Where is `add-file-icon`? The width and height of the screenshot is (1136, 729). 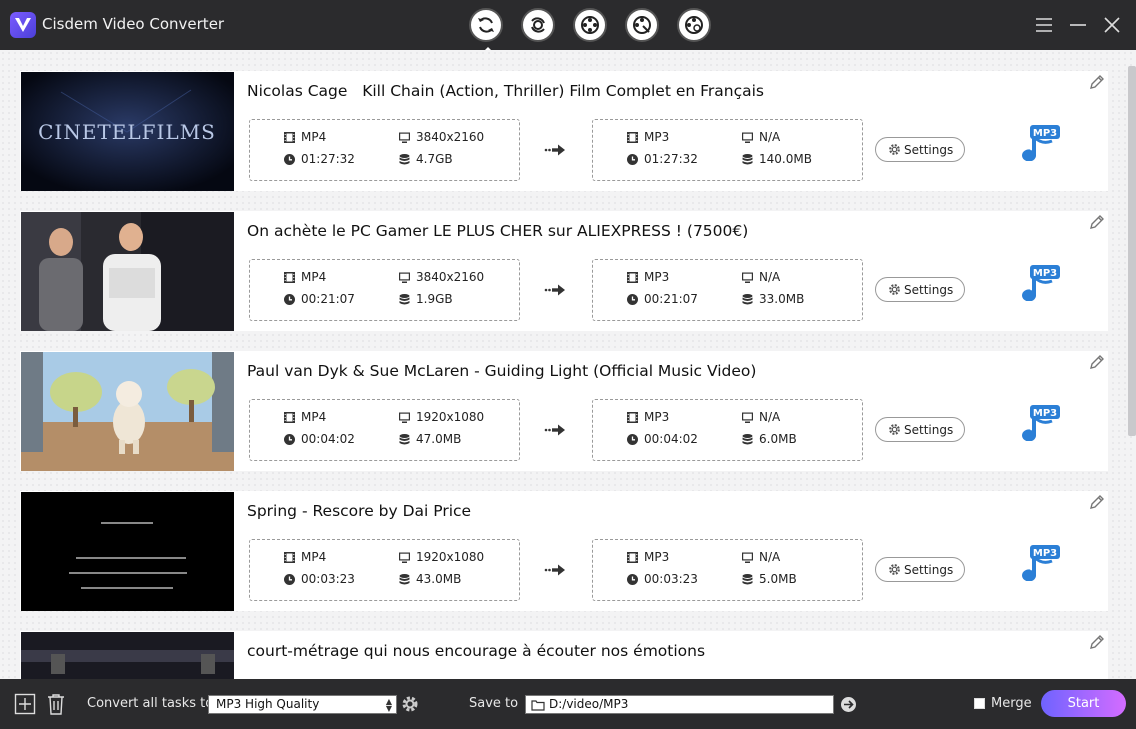 add-file-icon is located at coordinates (25, 704).